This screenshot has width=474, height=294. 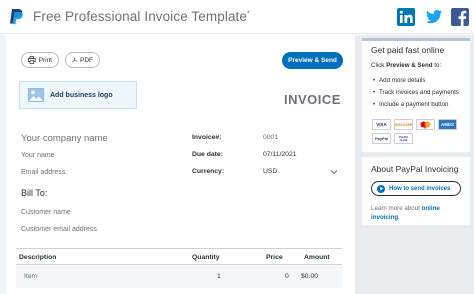 I want to click on list-item: Include a payment button, so click(x=410, y=104).